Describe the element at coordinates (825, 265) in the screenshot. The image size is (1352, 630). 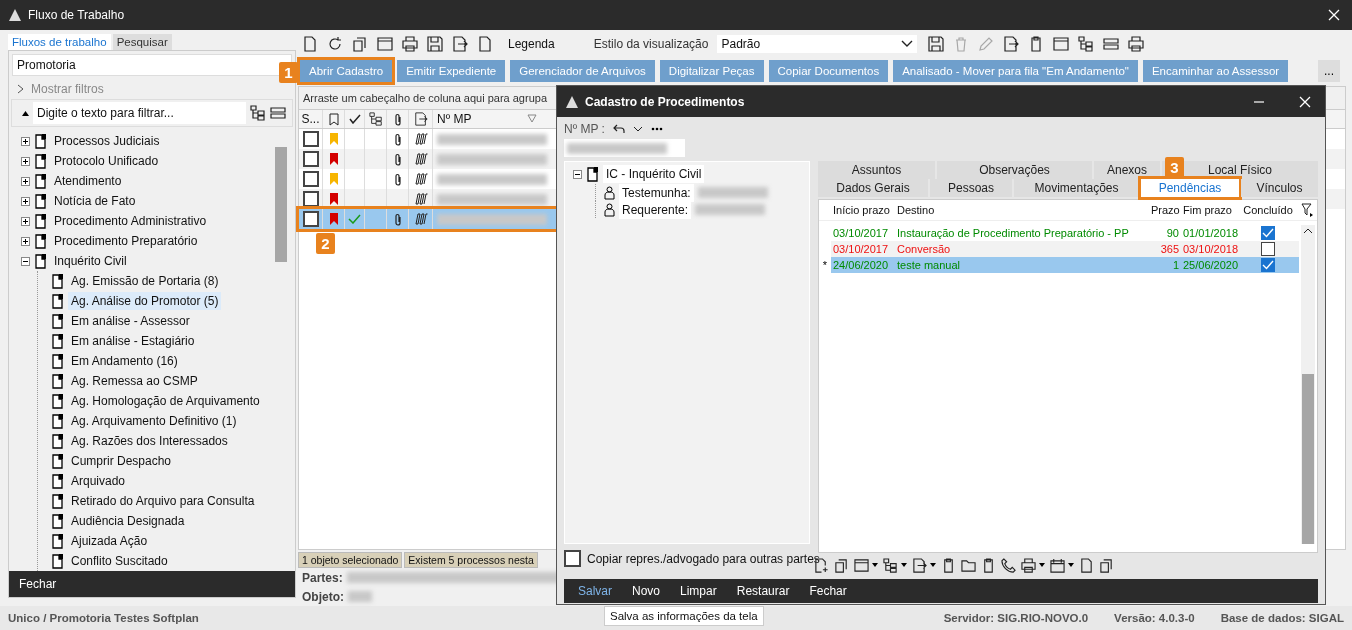
I see `row-marker: *` at that location.